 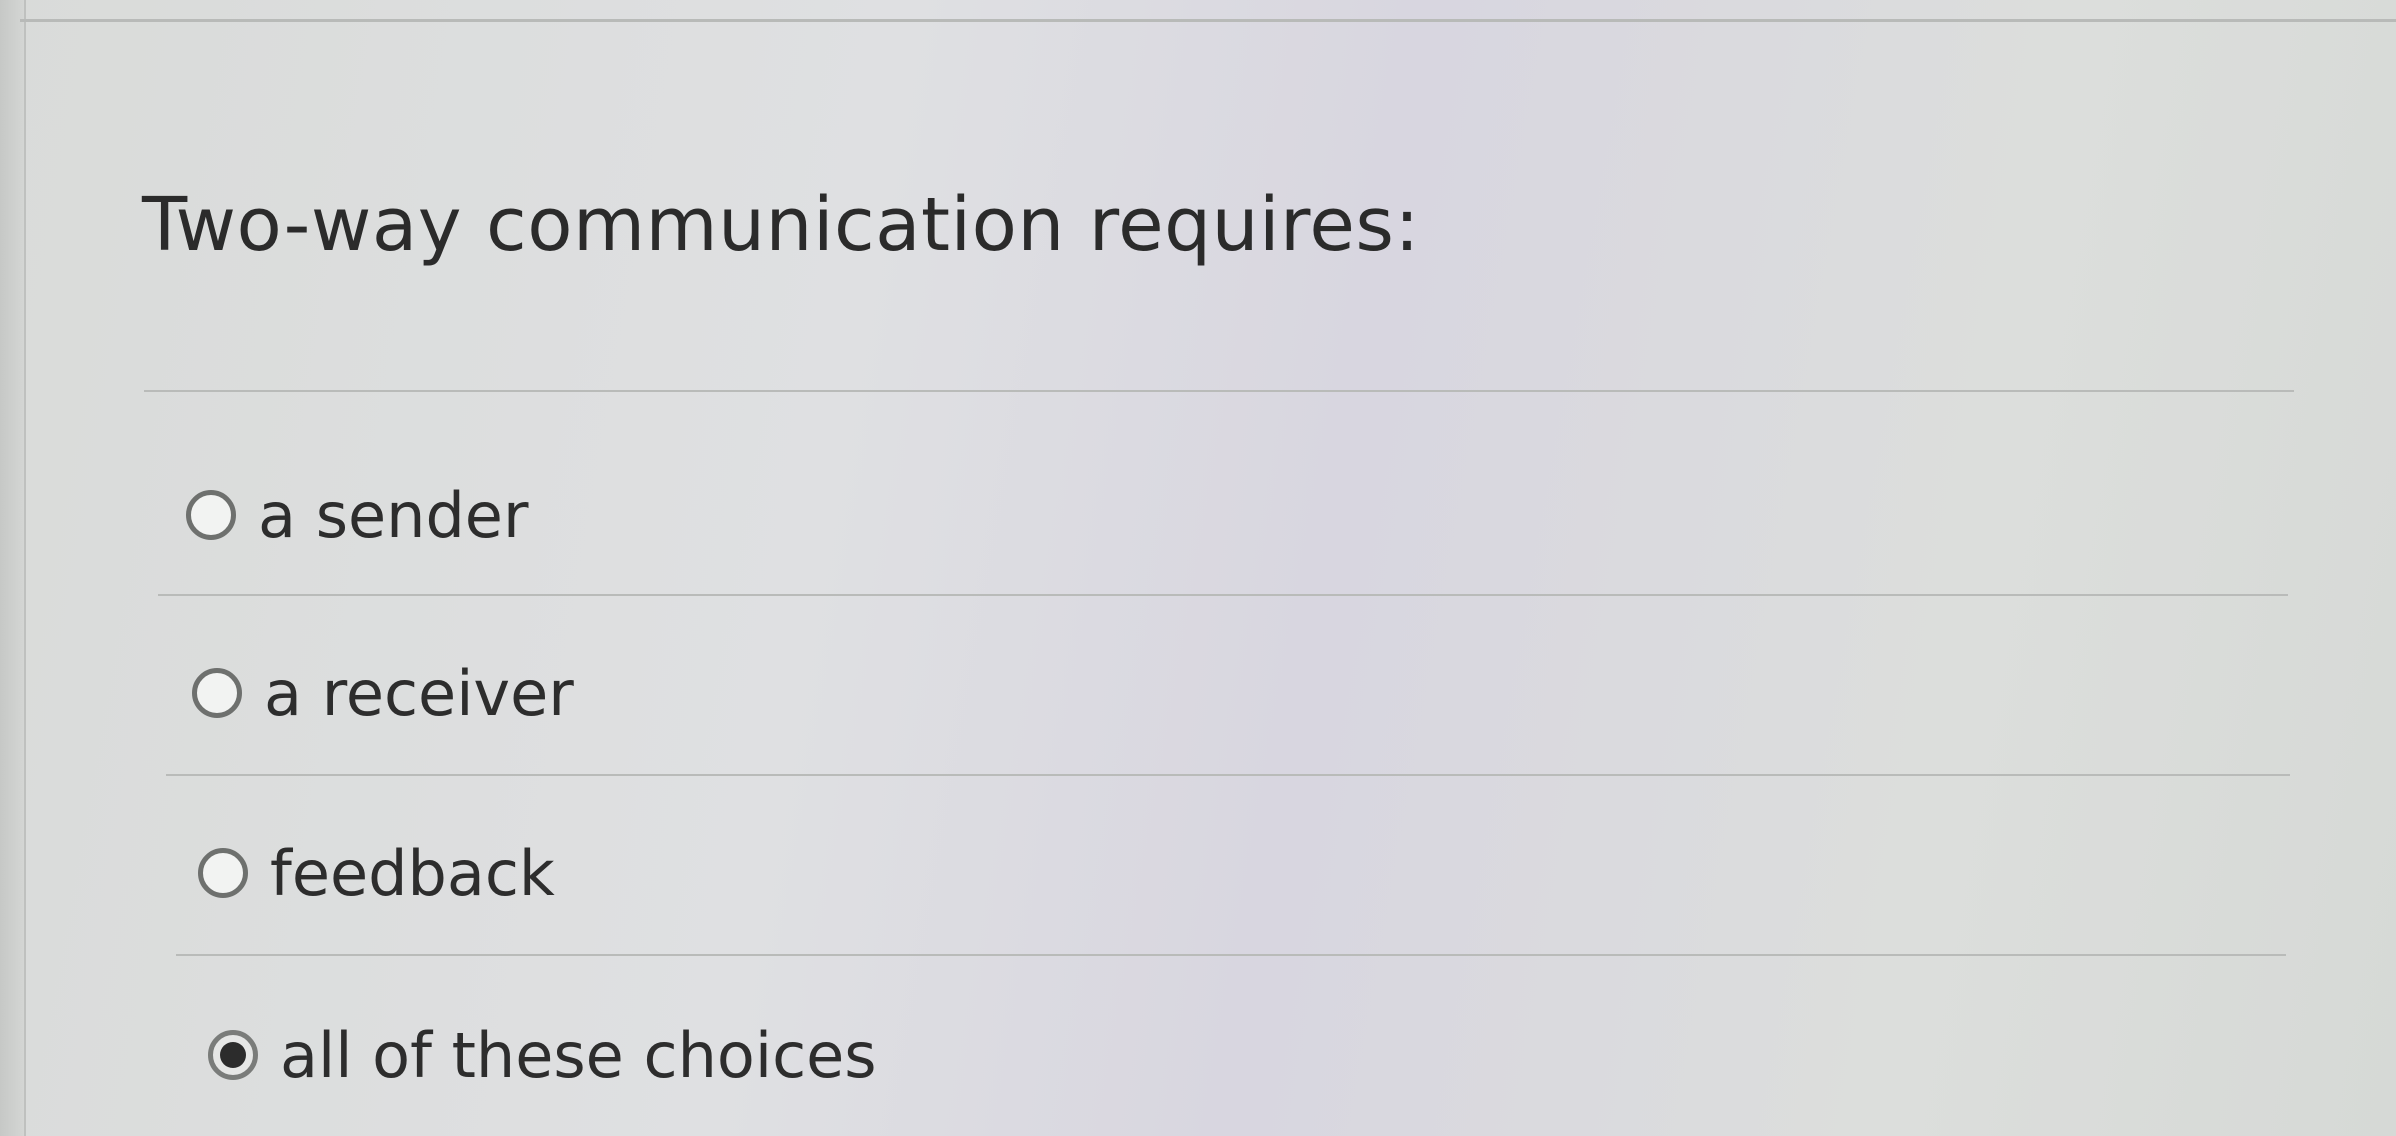 What do you see at coordinates (1208, 11) in the screenshot?
I see `top-divider` at bounding box center [1208, 11].